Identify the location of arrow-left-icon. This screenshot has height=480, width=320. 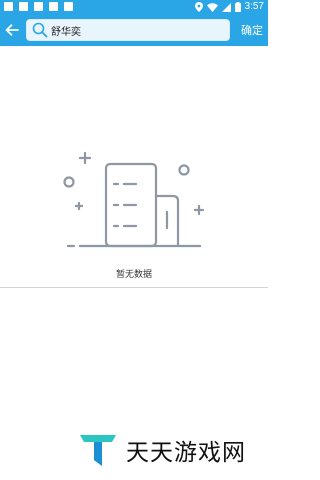
(12, 30).